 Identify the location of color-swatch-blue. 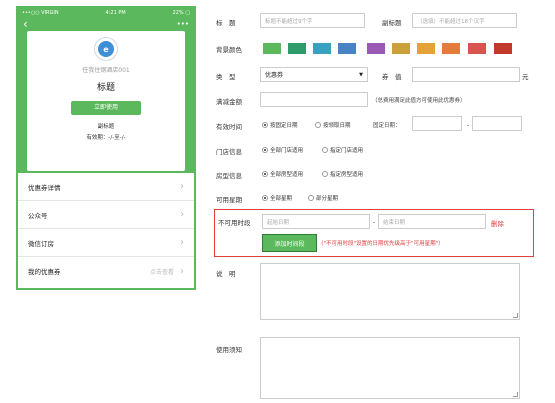
(347, 48).